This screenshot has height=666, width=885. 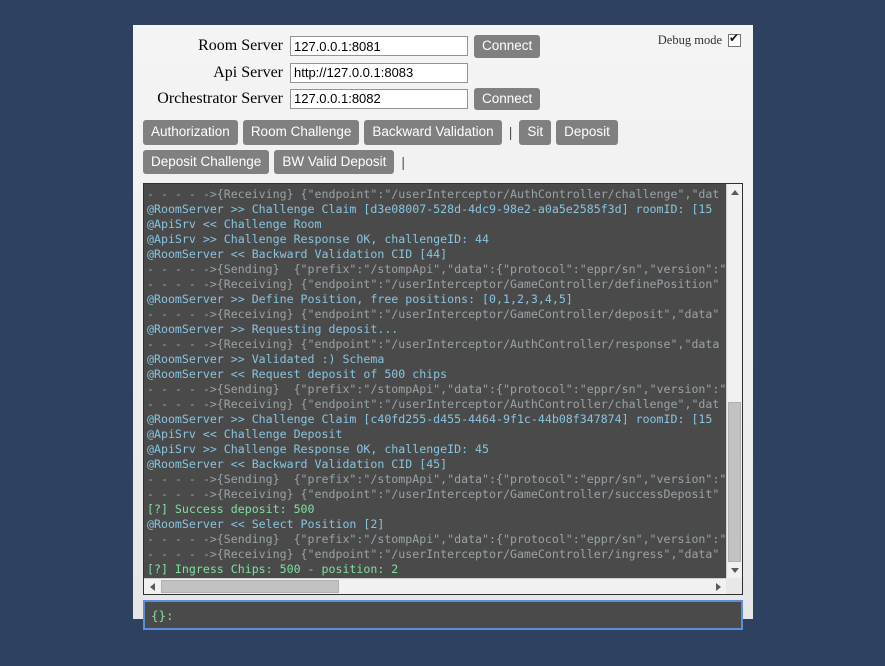 I want to click on debug-mode-checkbox, so click(x=734, y=39).